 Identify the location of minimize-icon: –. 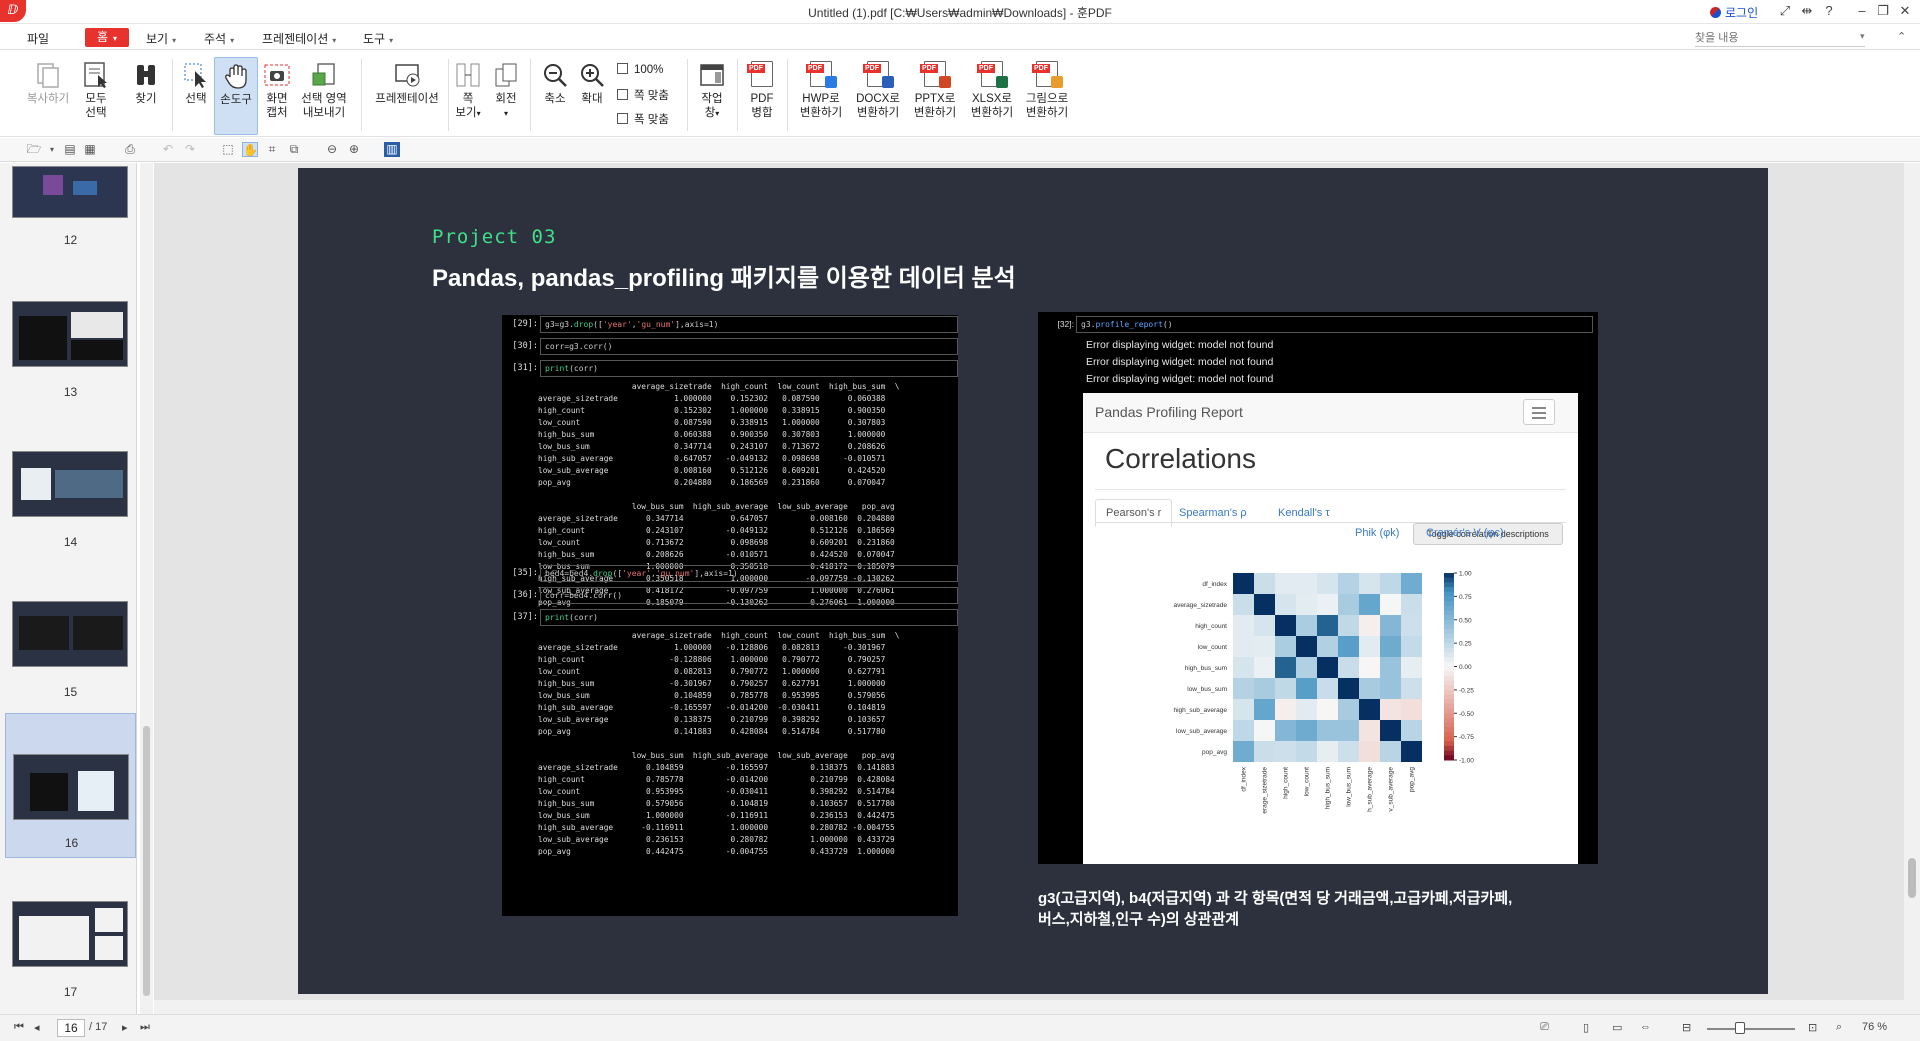
(1862, 10).